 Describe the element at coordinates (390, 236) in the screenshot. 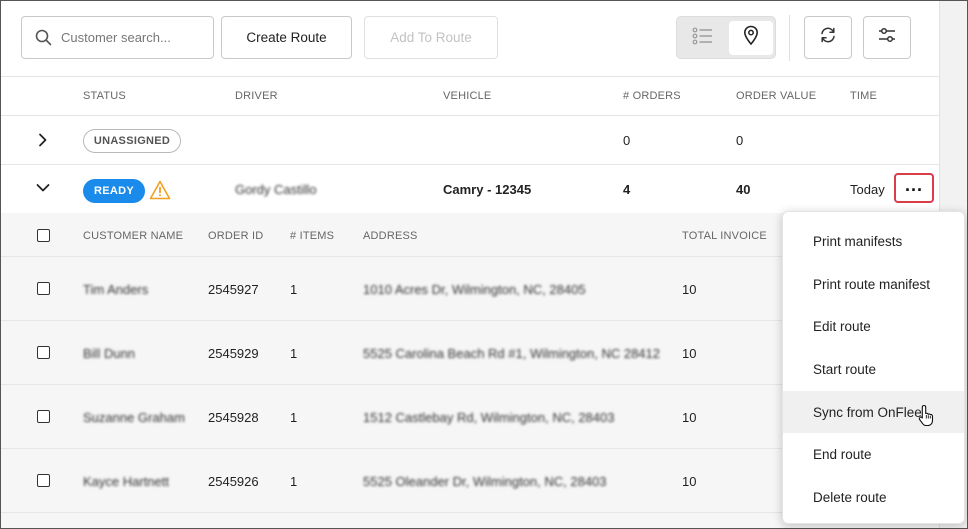

I see `header-address: ADDRESS` at that location.